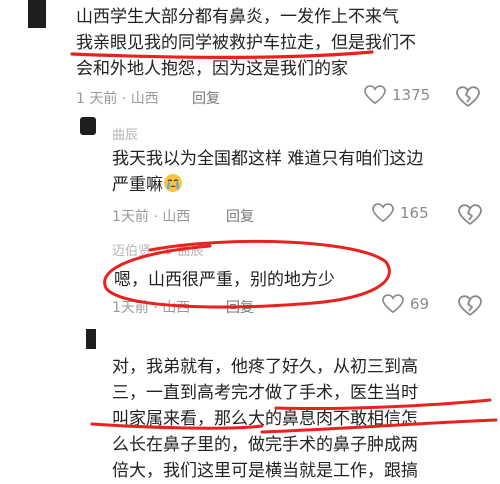  What do you see at coordinates (212, 69) in the screenshot?
I see `comment-text-line: 会和外地人抱怨，因为这是我们的家` at bounding box center [212, 69].